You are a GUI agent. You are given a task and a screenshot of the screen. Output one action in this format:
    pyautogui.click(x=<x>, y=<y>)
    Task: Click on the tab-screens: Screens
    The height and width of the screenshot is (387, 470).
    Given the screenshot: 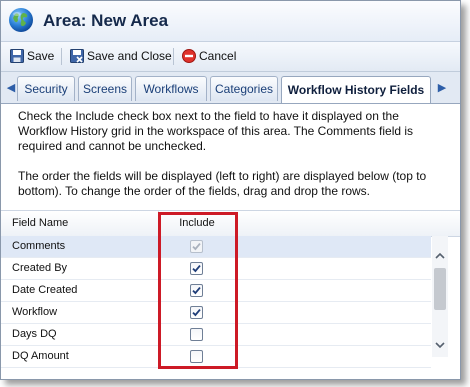 What is the action you would take?
    pyautogui.click(x=105, y=88)
    